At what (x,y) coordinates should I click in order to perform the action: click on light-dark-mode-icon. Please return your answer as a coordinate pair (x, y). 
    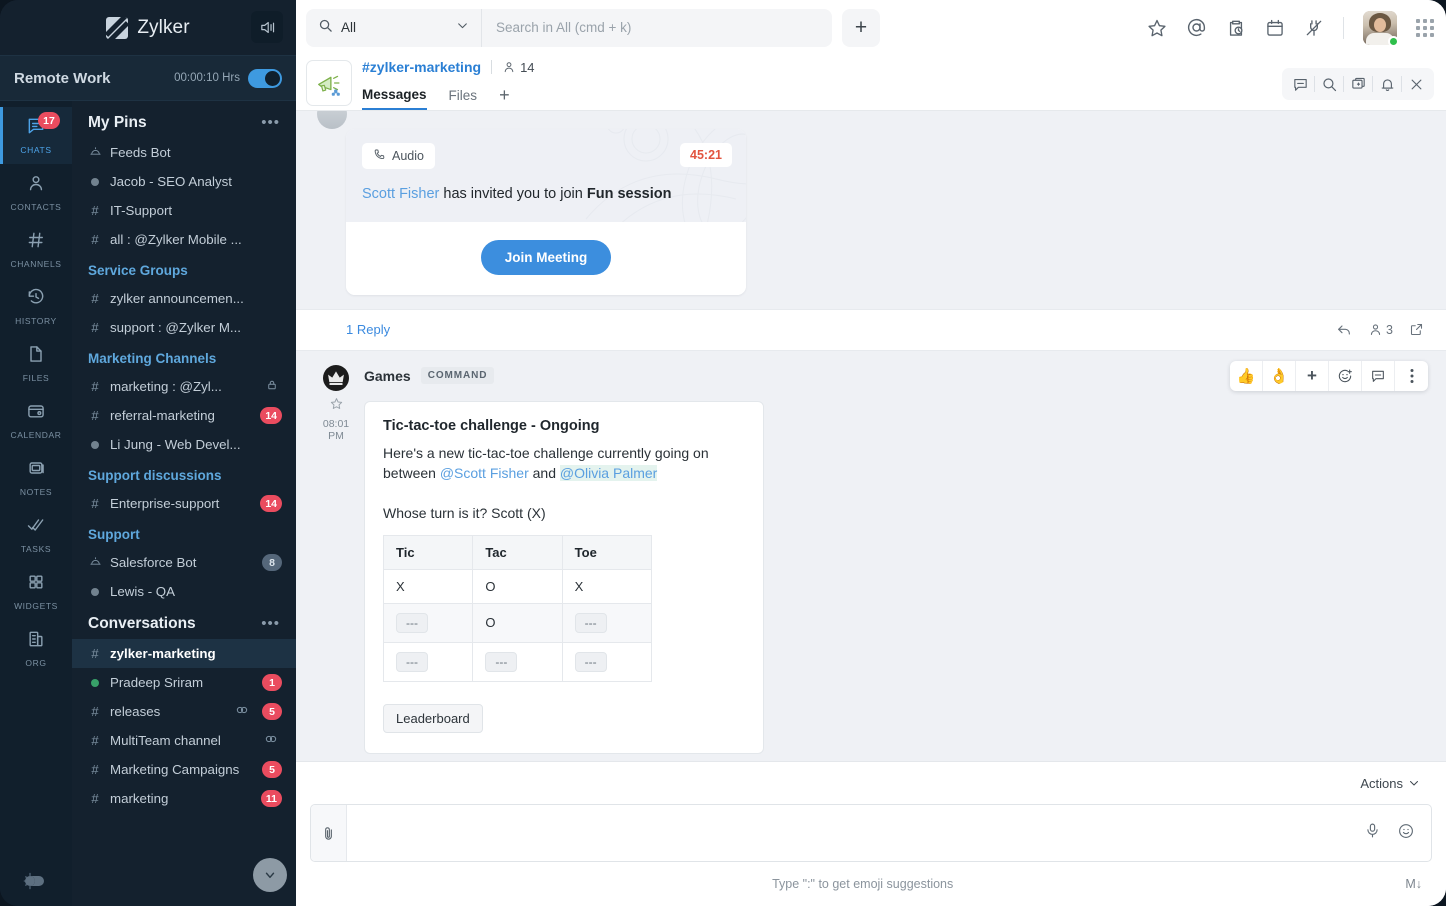
    Looking at the image, I should click on (36, 881).